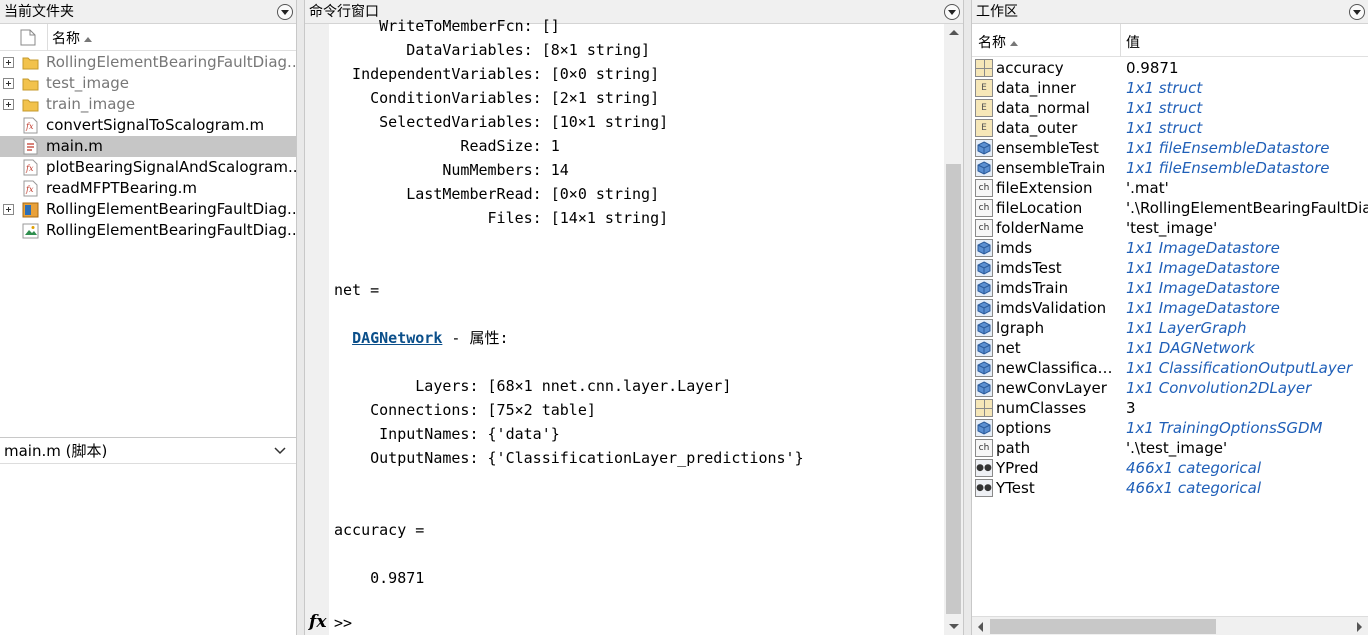  I want to click on workspace-row: Edata_normal 1x1 struct, so click(1170, 108).